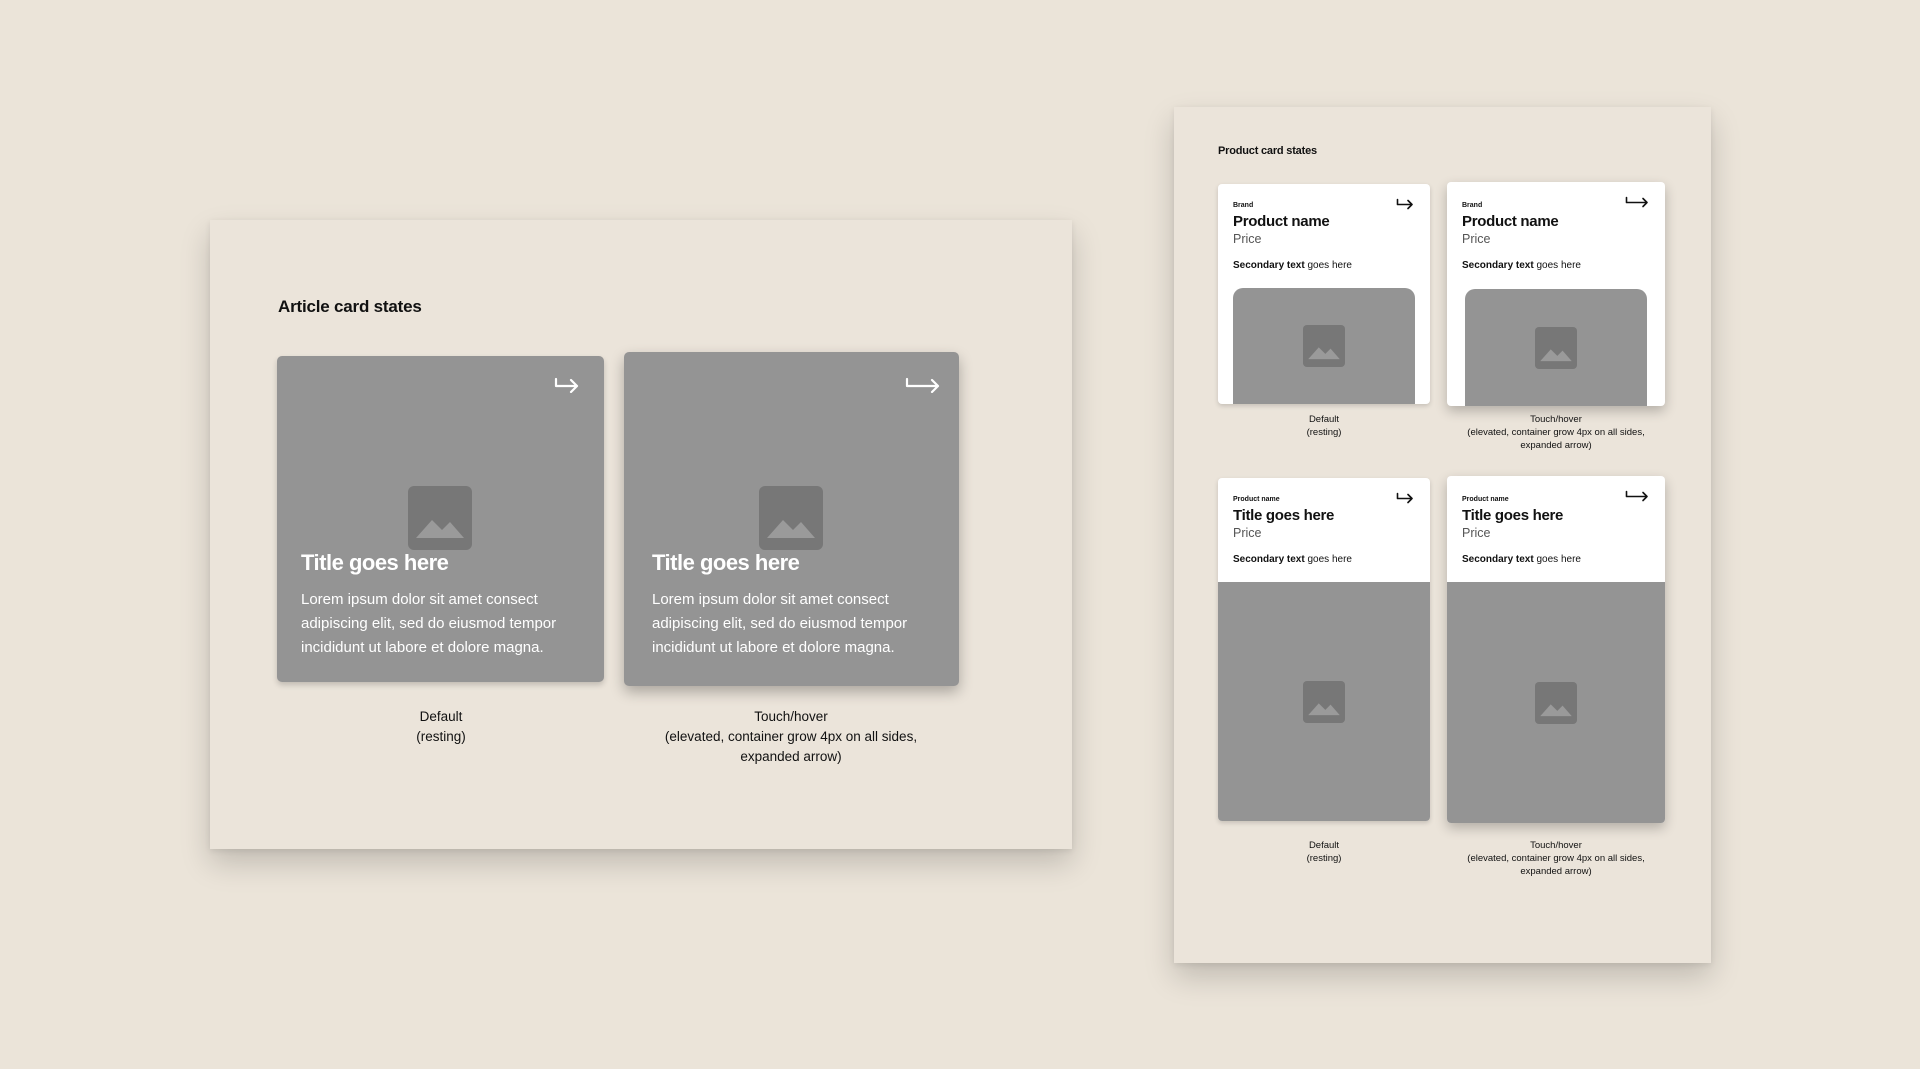 Image resolution: width=1920 pixels, height=1069 pixels. I want to click on board-title: Product card states, so click(1267, 151).